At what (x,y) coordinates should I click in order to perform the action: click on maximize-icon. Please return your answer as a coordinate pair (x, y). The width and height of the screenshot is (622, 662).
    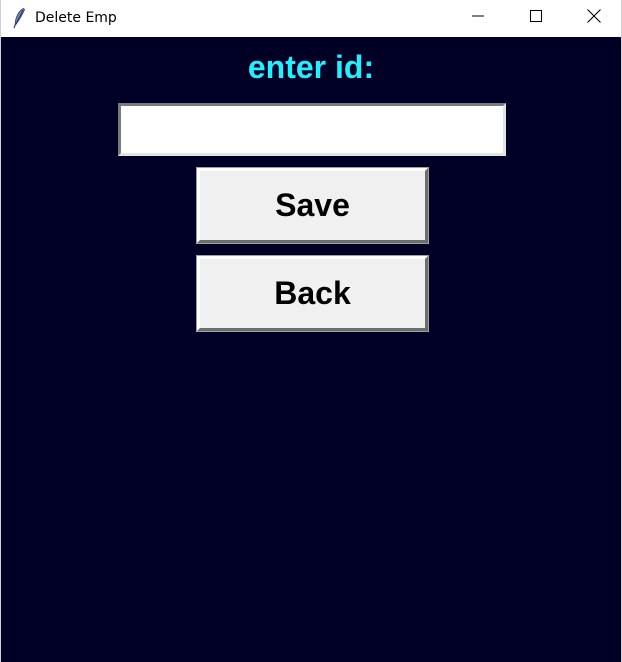
    Looking at the image, I should click on (536, 18).